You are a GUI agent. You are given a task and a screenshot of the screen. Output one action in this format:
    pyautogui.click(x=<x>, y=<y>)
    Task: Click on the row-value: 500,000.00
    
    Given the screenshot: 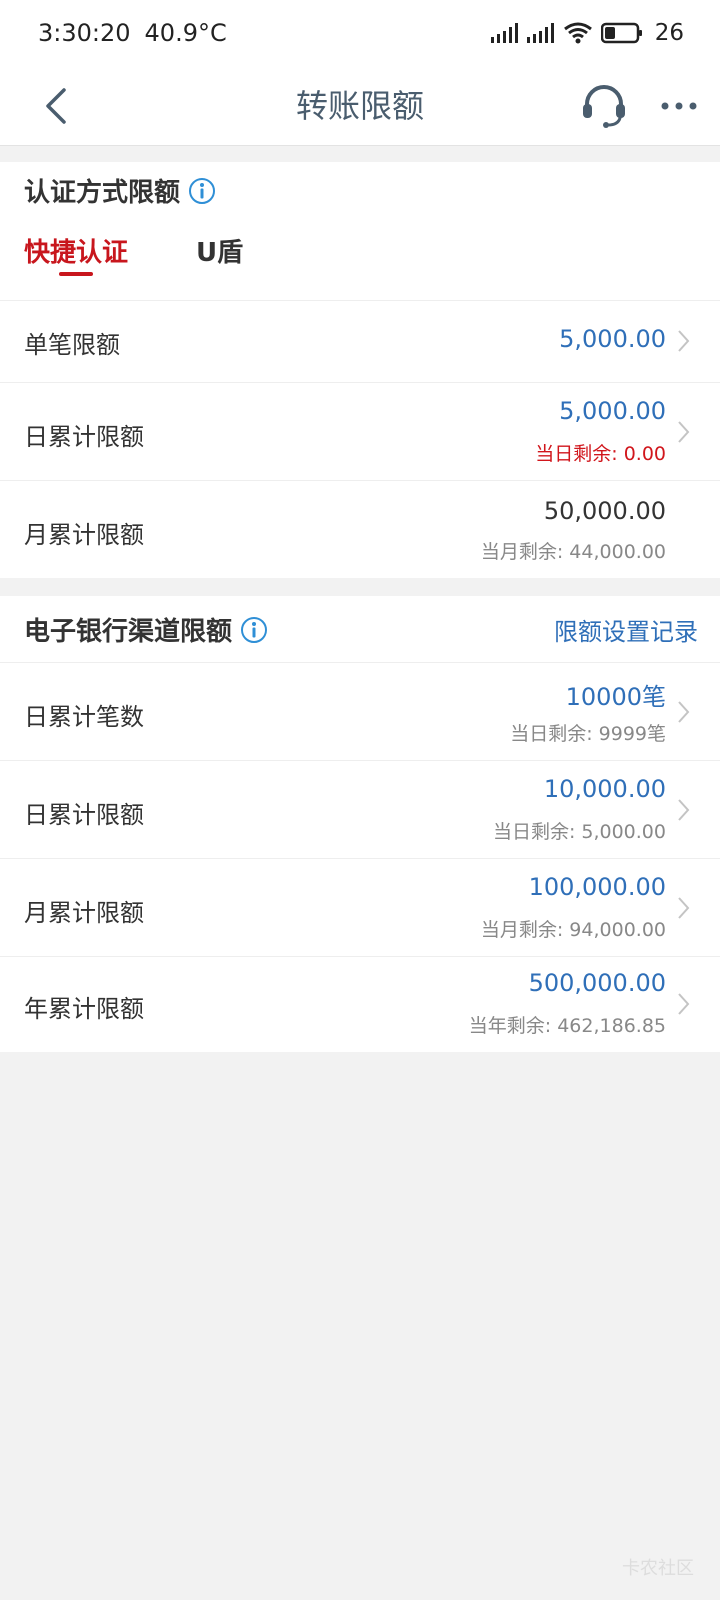 What is the action you would take?
    pyautogui.click(x=597, y=983)
    